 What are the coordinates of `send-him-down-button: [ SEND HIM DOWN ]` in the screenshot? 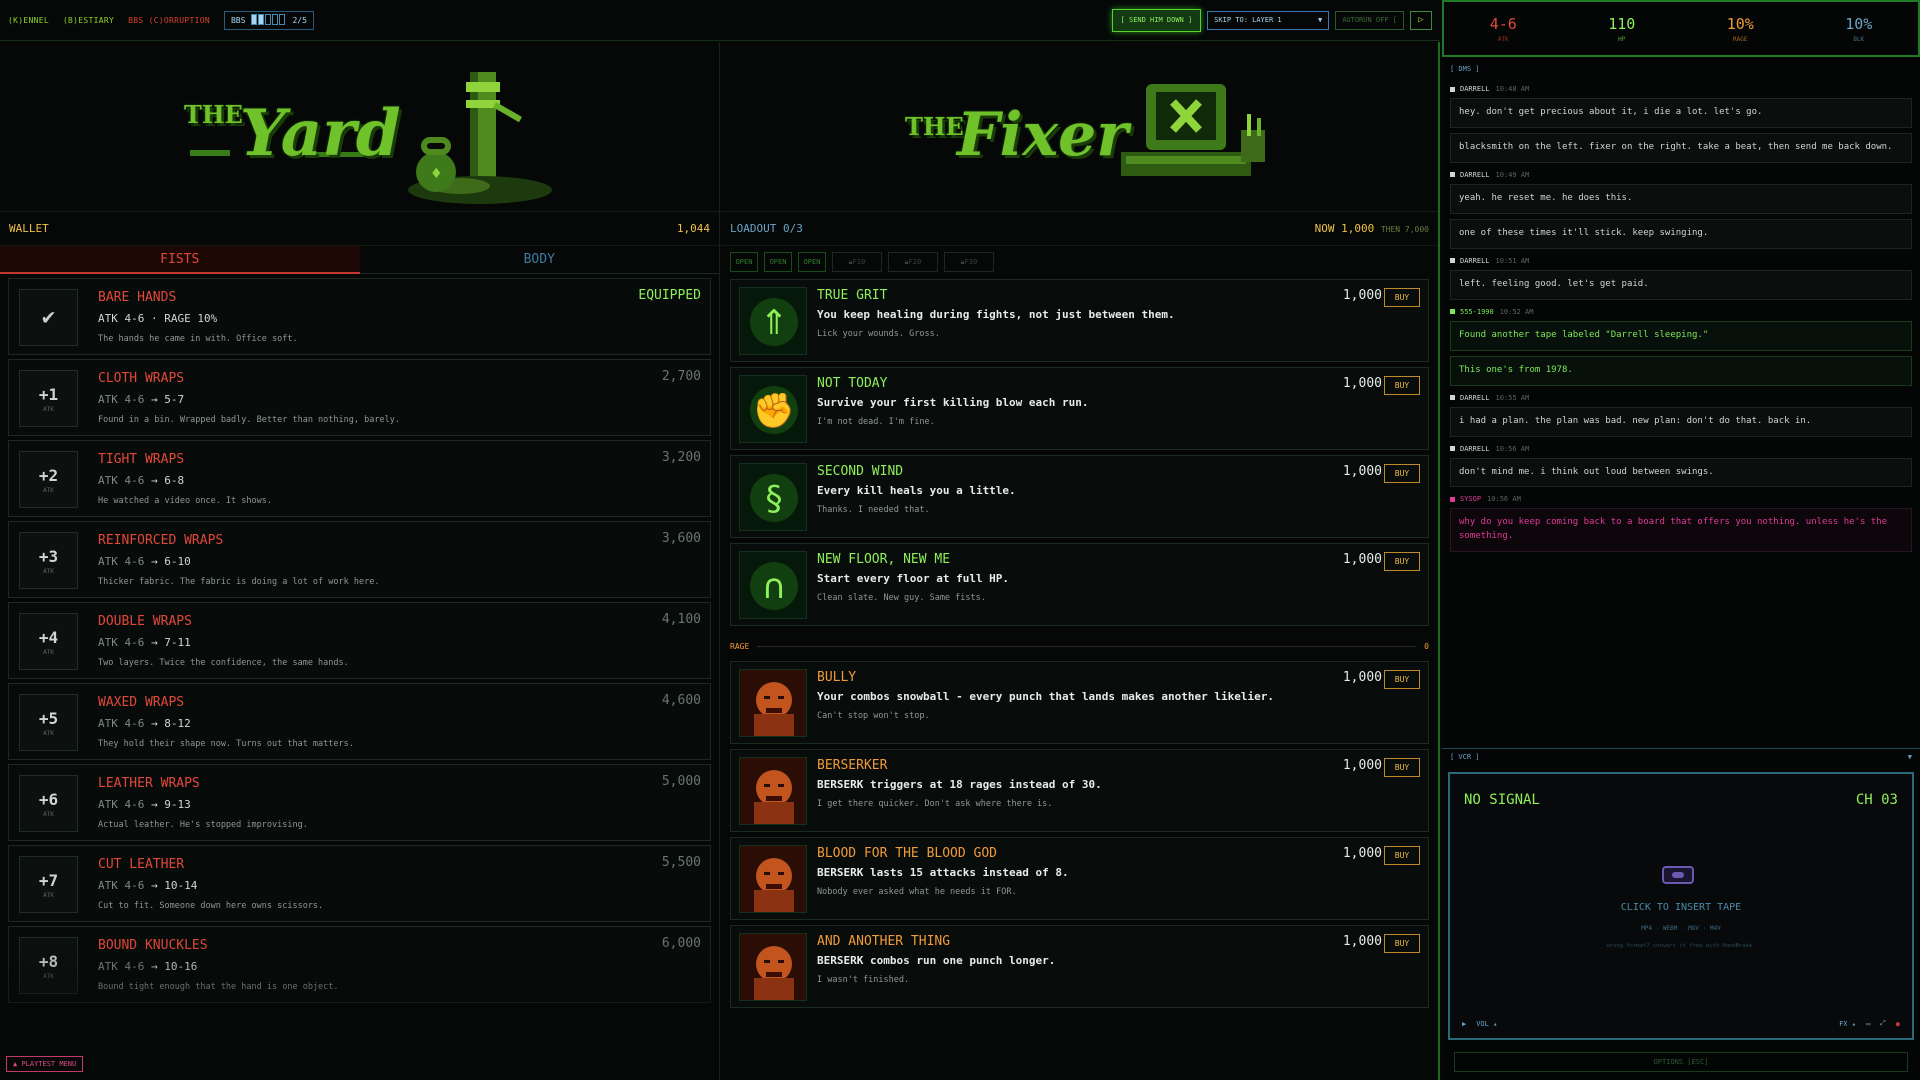 It's located at (1156, 20).